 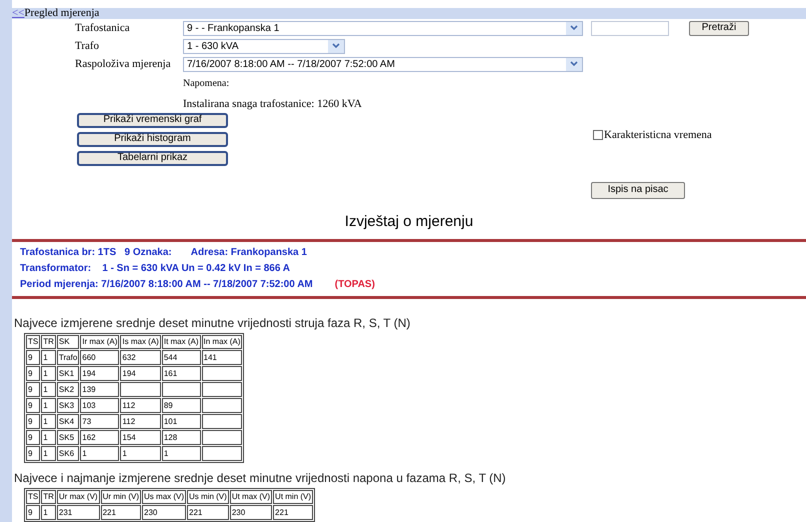 What do you see at coordinates (181, 405) in the screenshot?
I see `table-cell: 89` at bounding box center [181, 405].